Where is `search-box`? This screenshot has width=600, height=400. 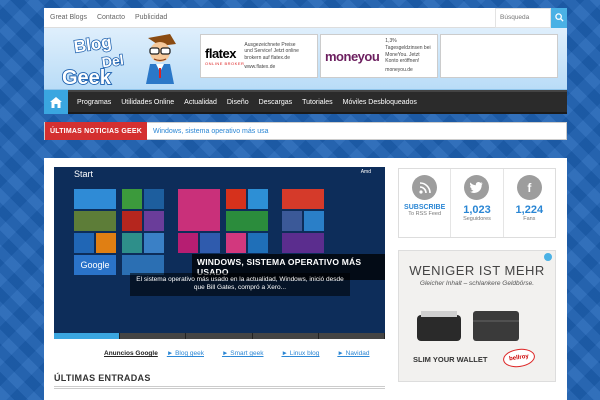 search-box is located at coordinates (531, 17).